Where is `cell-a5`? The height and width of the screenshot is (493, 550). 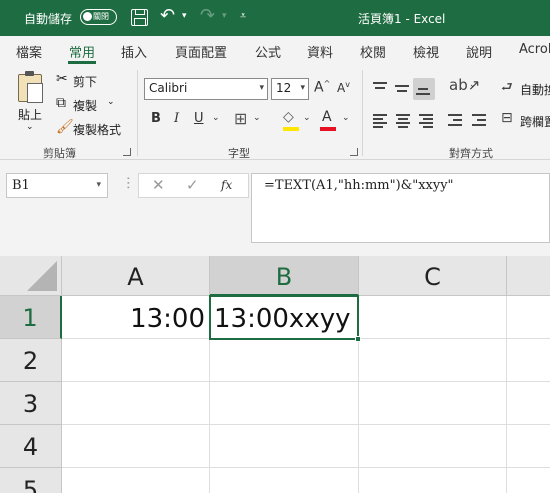 cell-a5 is located at coordinates (136, 480).